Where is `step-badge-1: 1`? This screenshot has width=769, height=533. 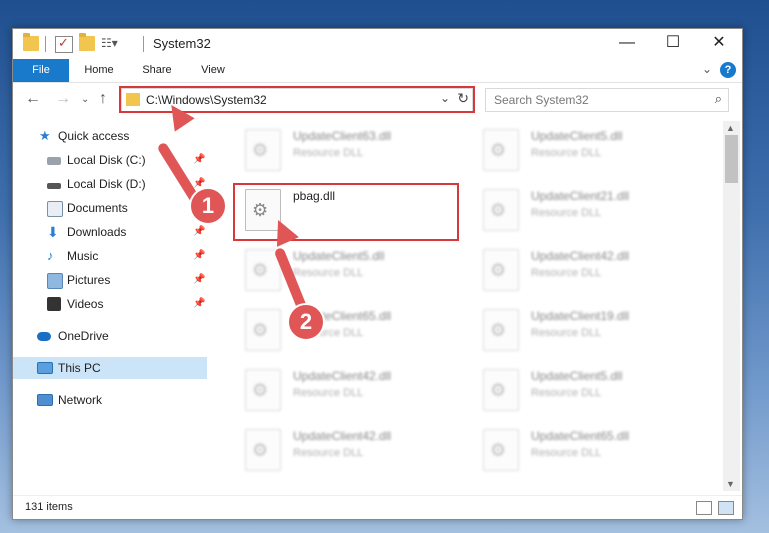 step-badge-1: 1 is located at coordinates (208, 206).